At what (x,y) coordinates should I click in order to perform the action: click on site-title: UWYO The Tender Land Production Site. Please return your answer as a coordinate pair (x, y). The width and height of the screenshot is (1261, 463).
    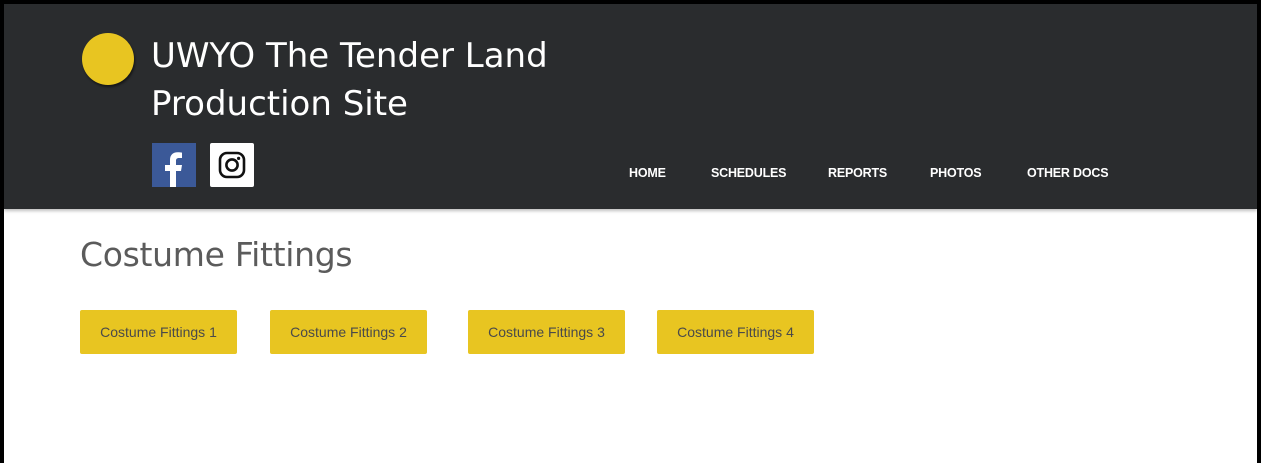
    Looking at the image, I should click on (361, 80).